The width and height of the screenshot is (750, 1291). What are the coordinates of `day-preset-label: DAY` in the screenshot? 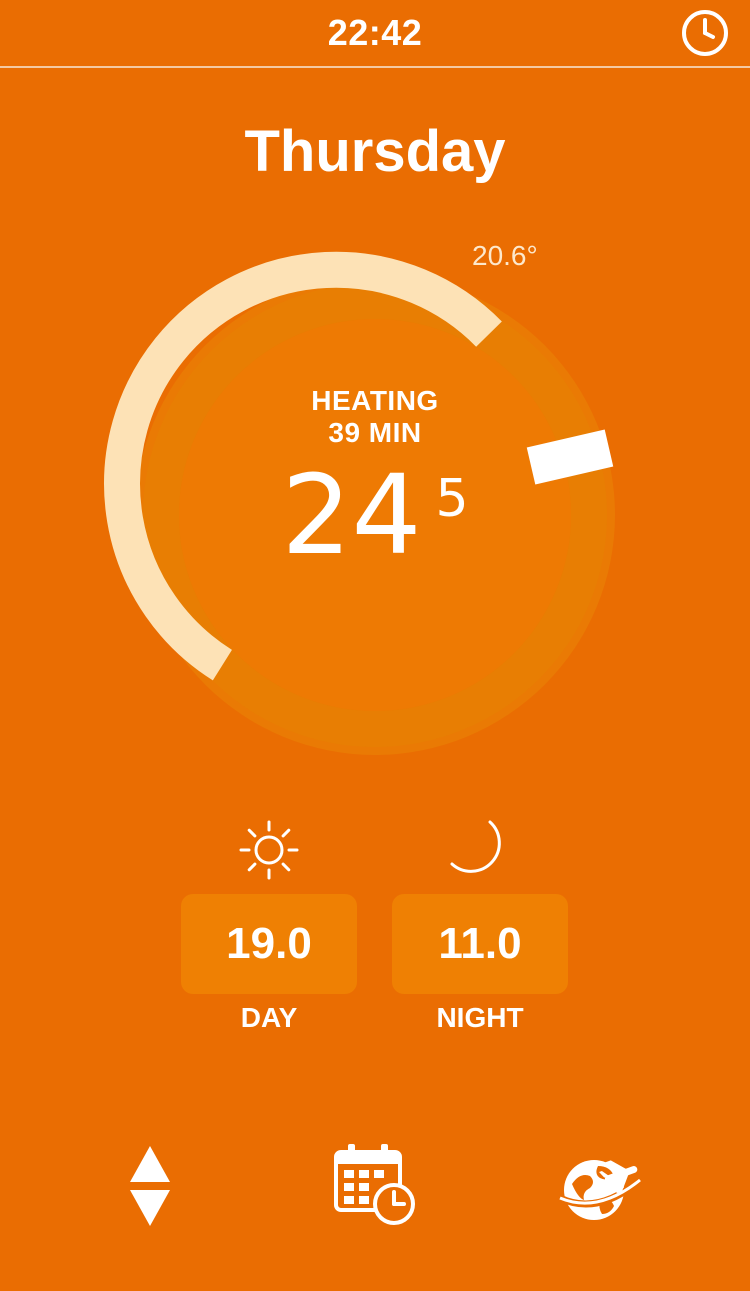 It's located at (269, 1017).